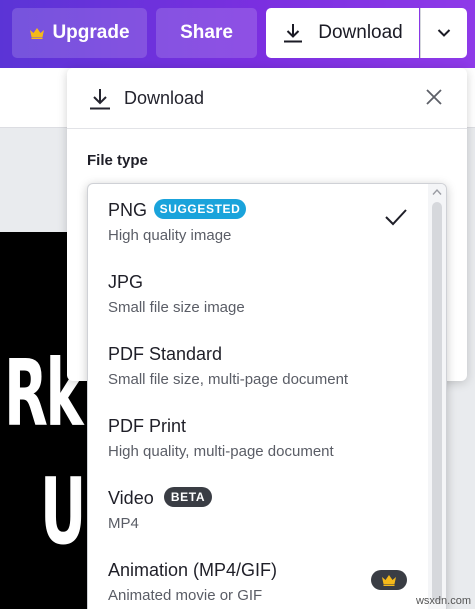  What do you see at coordinates (221, 451) in the screenshot?
I see `option-description: High quality, multi-page document` at bounding box center [221, 451].